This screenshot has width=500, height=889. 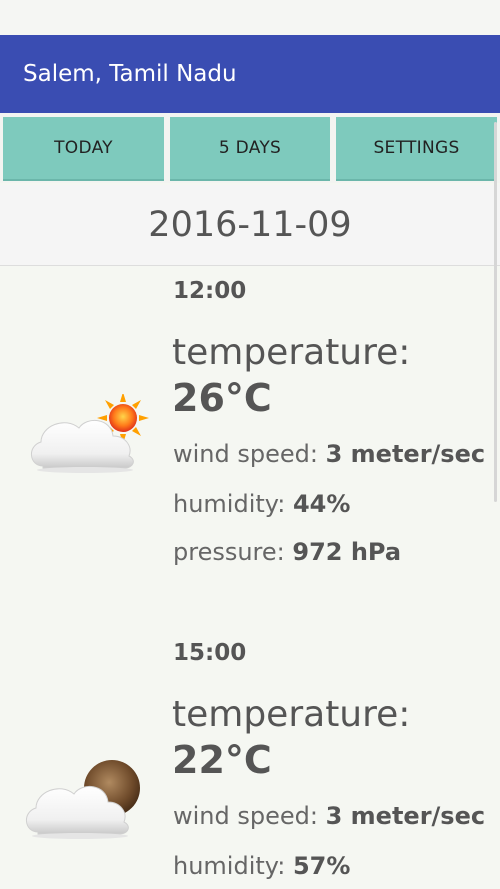 I want to click on tab-settings: SETTINGS, so click(x=416, y=149).